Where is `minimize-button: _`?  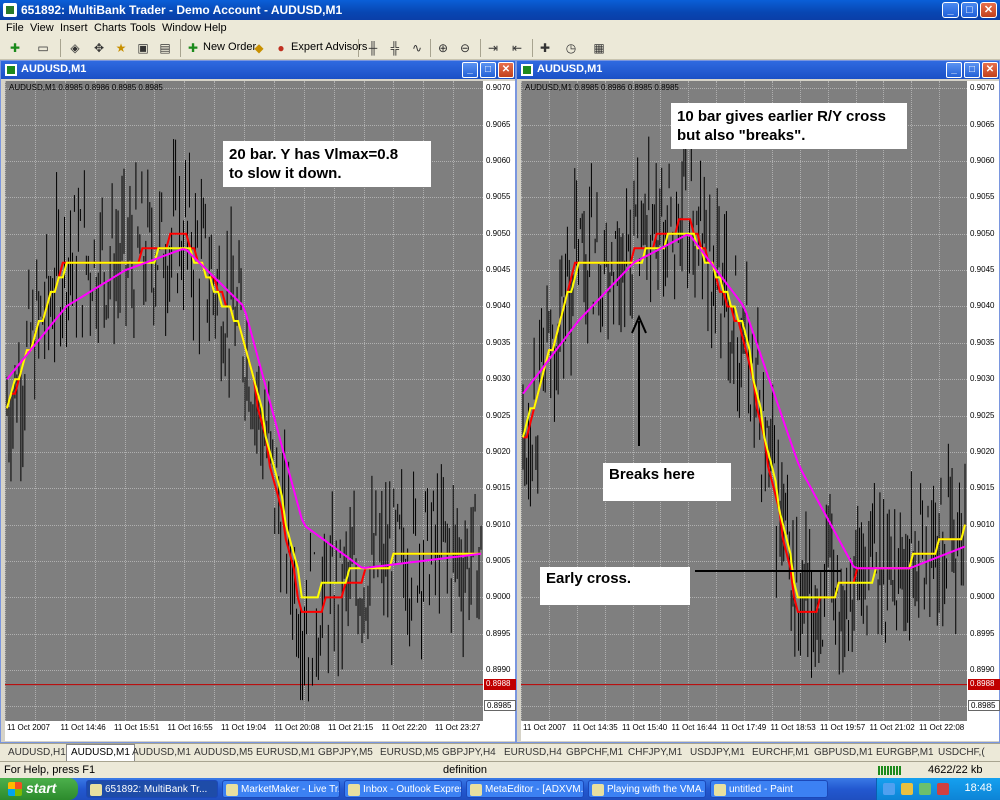
minimize-button: _ is located at coordinates (950, 10).